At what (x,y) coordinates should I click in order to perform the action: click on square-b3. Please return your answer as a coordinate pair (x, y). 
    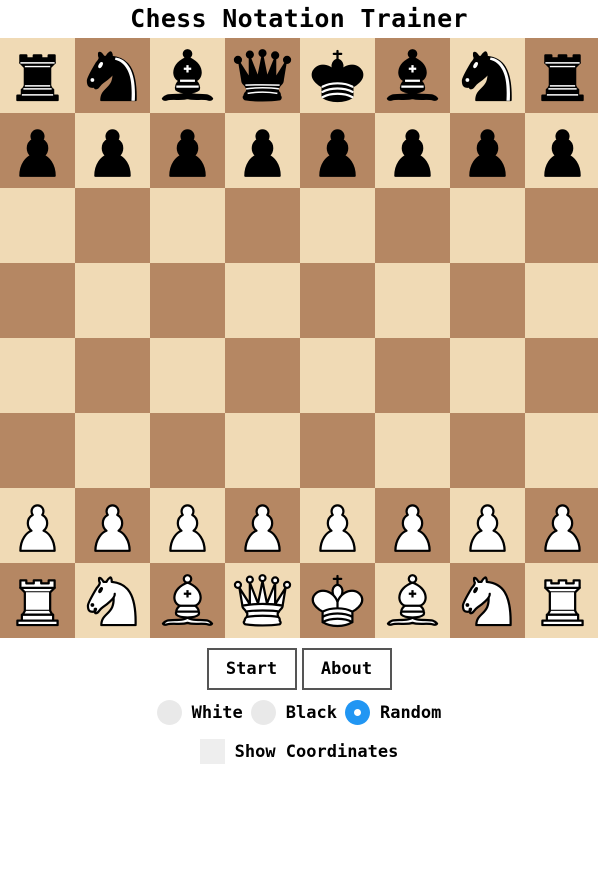
    Looking at the image, I should click on (112, 450).